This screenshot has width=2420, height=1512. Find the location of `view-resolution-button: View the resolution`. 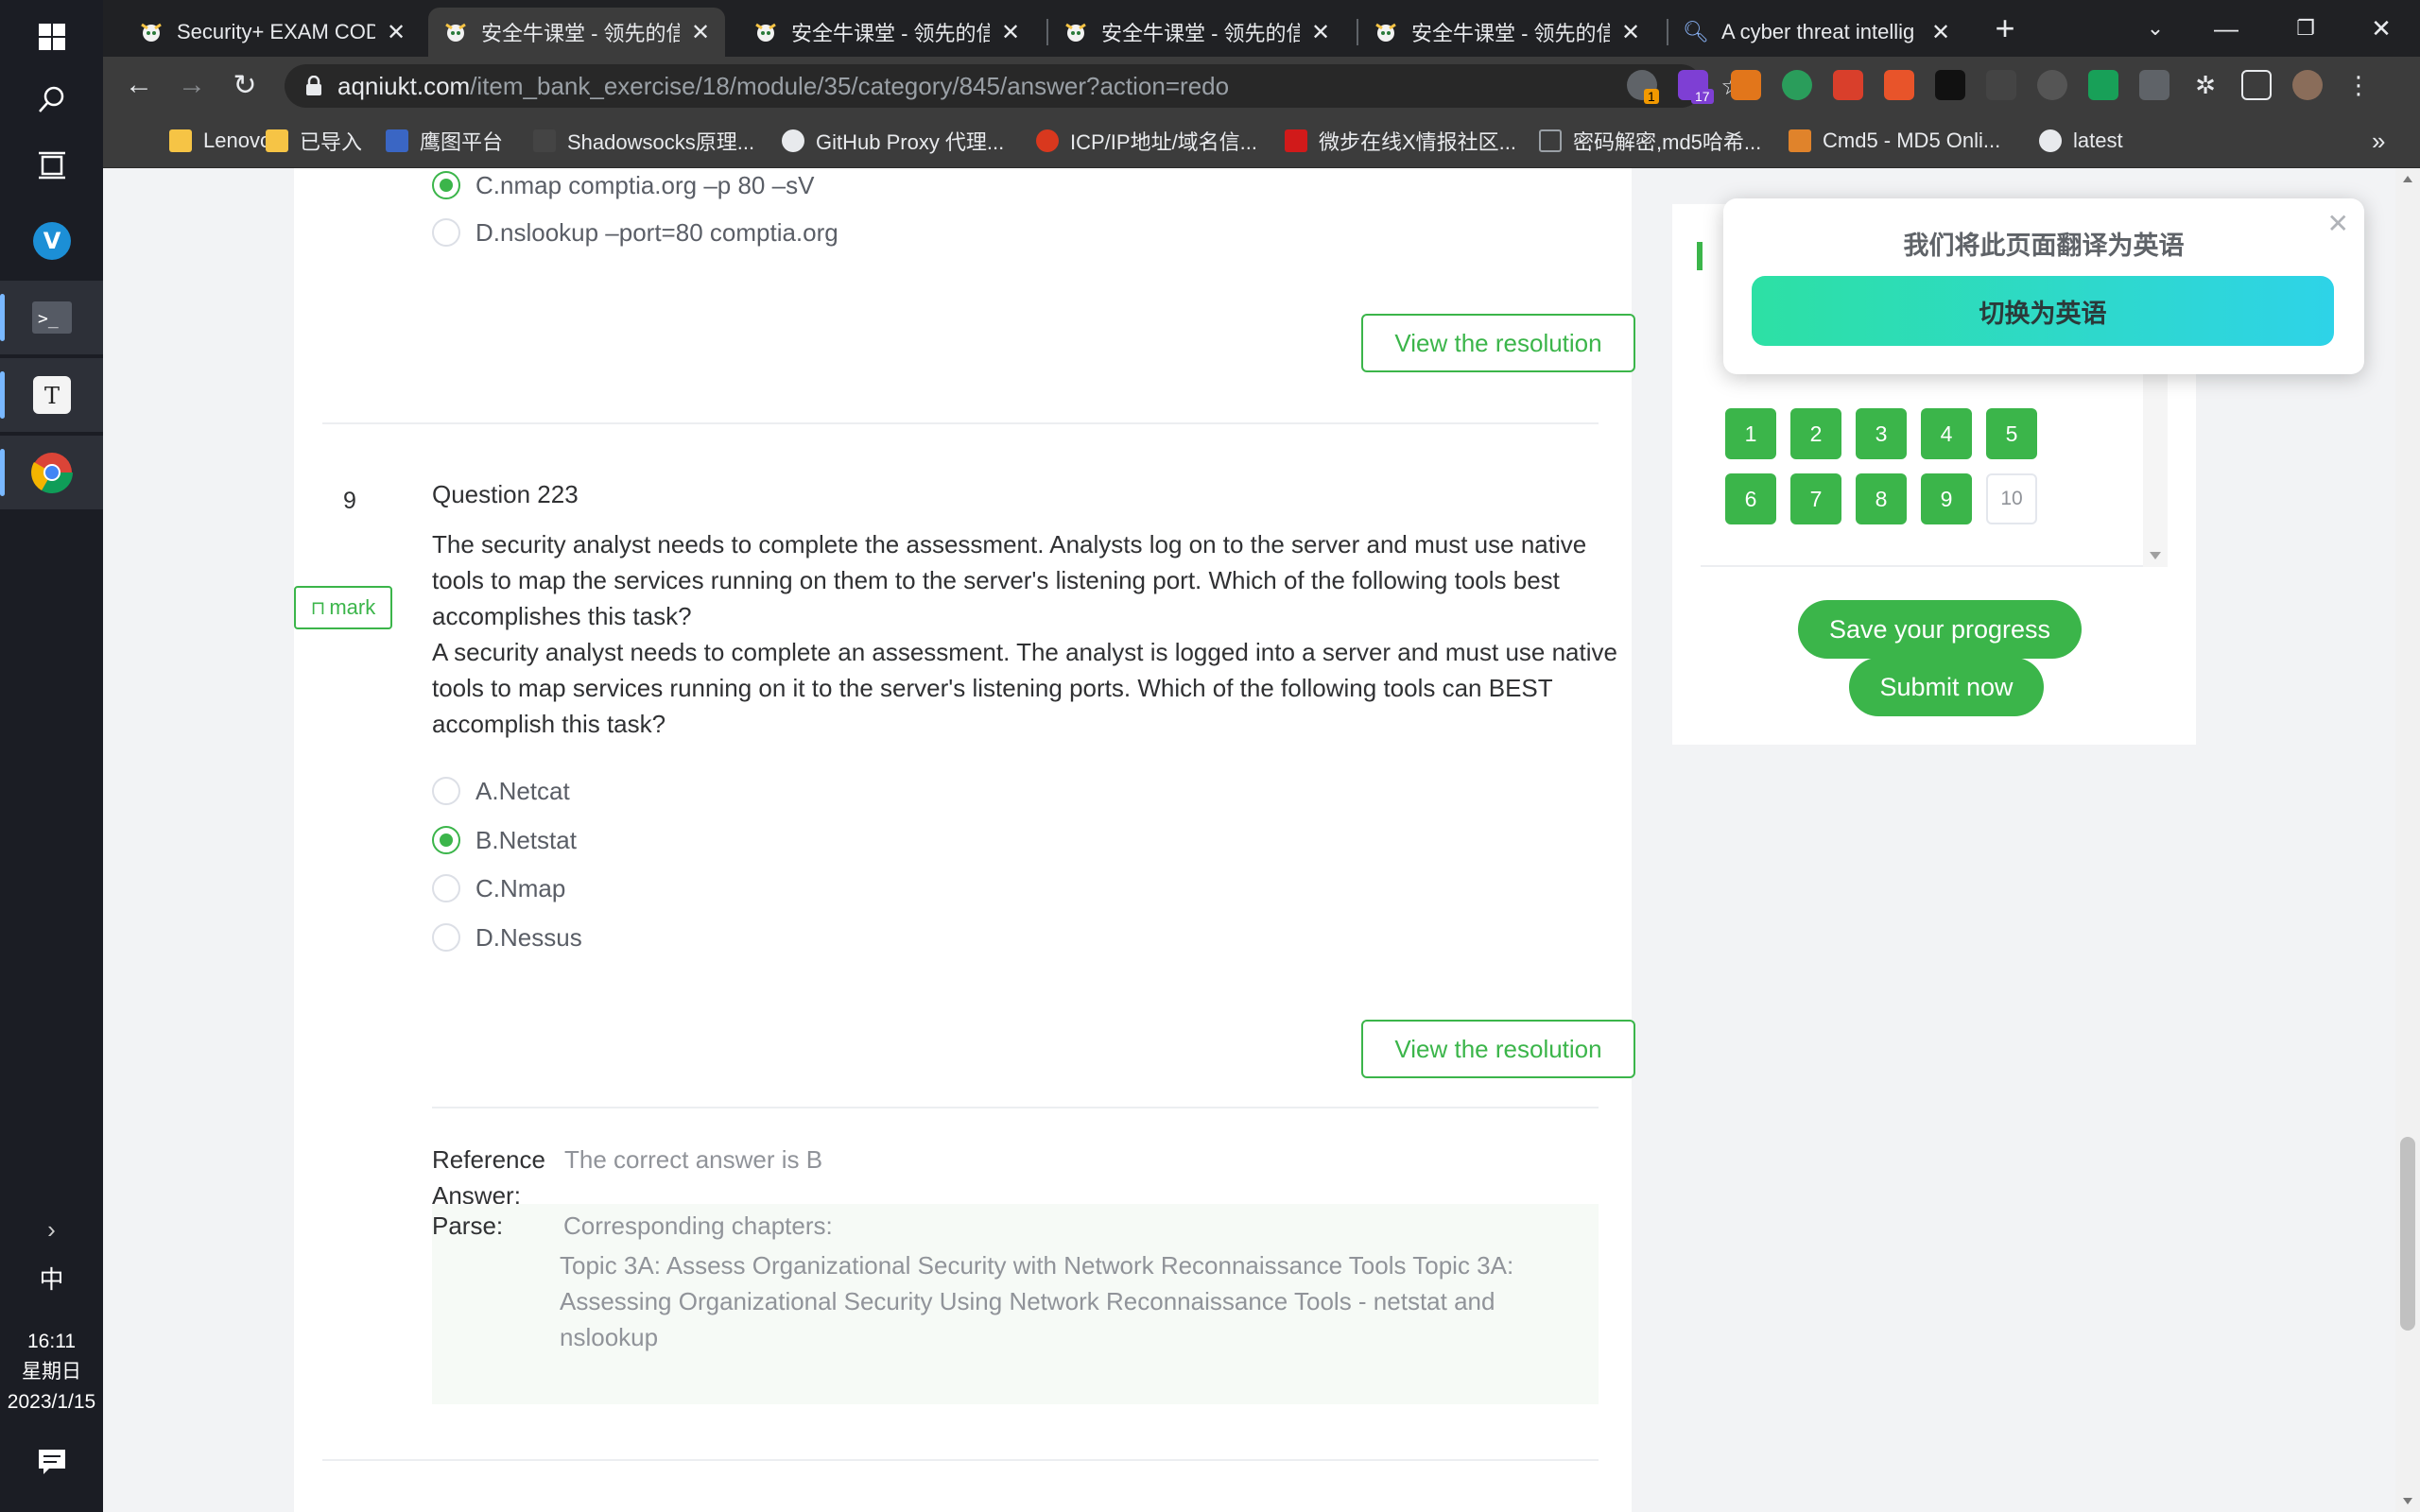

view-resolution-button: View the resolution is located at coordinates (1498, 1049).